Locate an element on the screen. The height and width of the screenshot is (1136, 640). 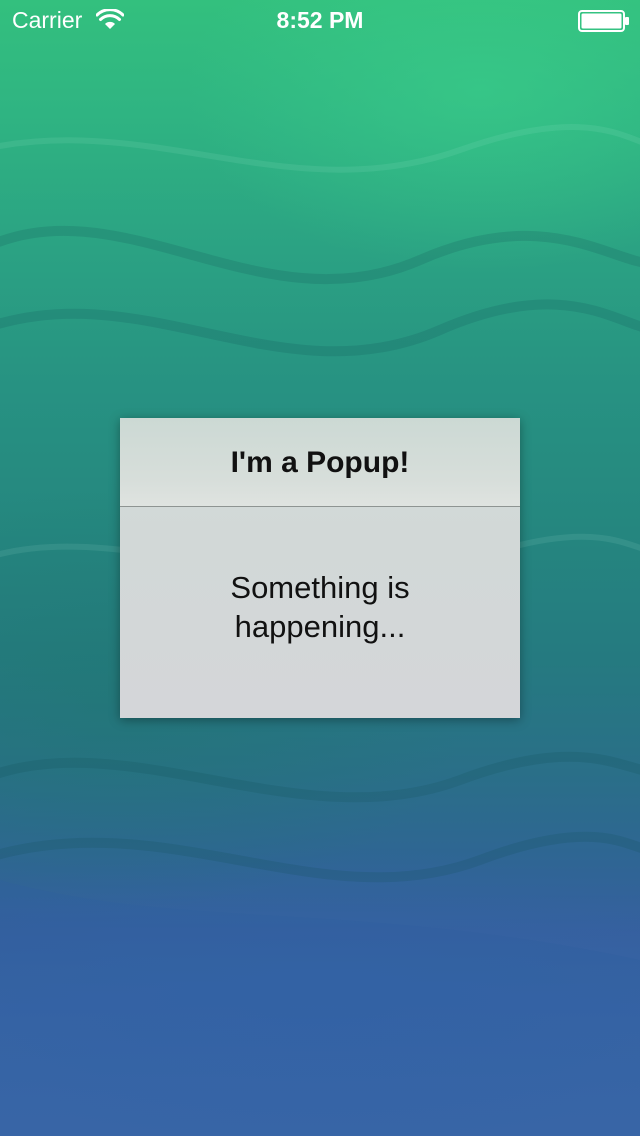
status-bar: Carrier 8:52 PM is located at coordinates (320, 20).